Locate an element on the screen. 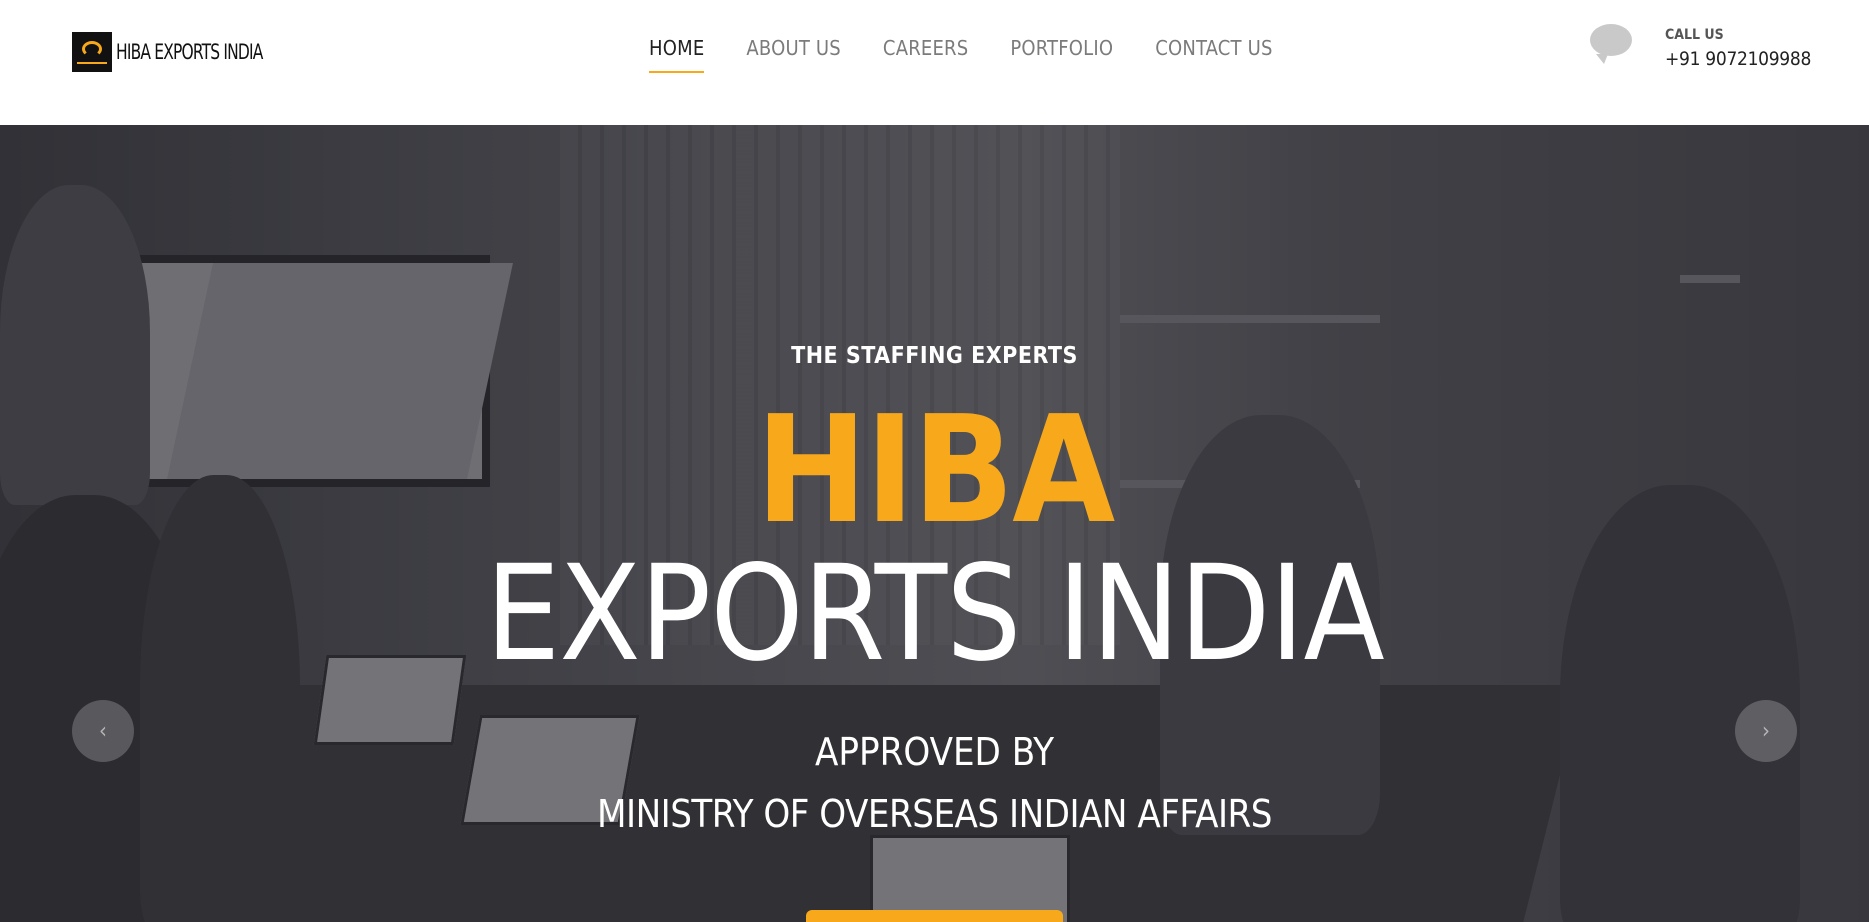 Image resolution: width=1869 pixels, height=922 pixels. chevron-left-icon: ‹ is located at coordinates (103, 731).